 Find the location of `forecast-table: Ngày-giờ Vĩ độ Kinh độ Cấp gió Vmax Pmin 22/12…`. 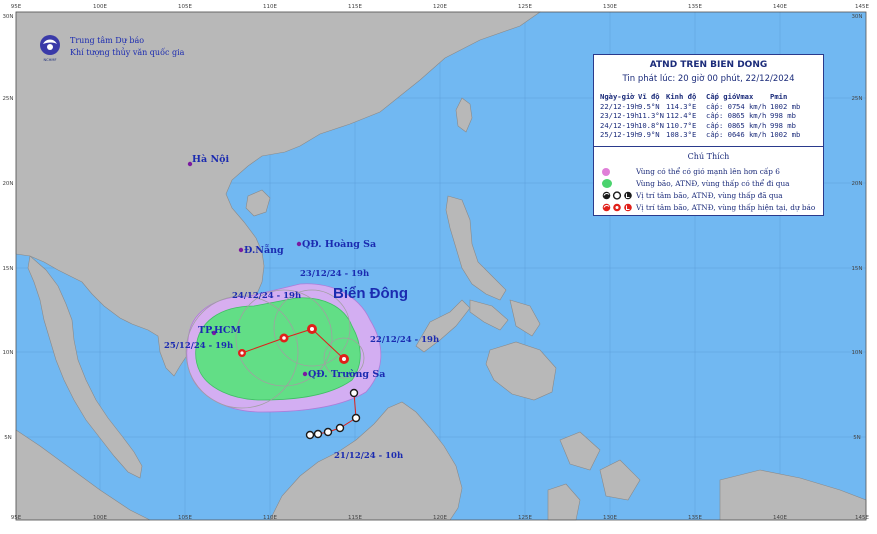

forecast-table: Ngày-giờ Vĩ độ Kinh độ Cấp gió Vmax Pmin 22/12… is located at coordinates (705, 116).